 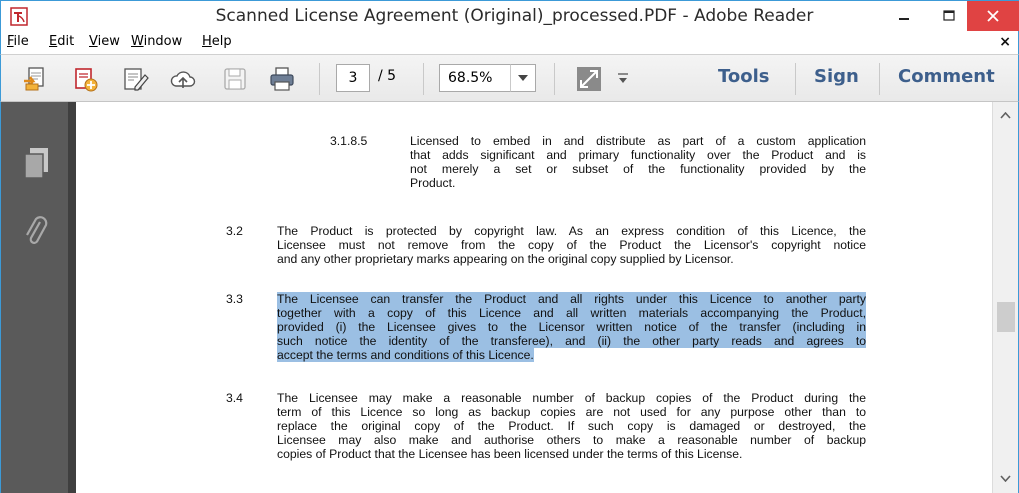 I want to click on menu-window: Window, so click(x=156, y=41).